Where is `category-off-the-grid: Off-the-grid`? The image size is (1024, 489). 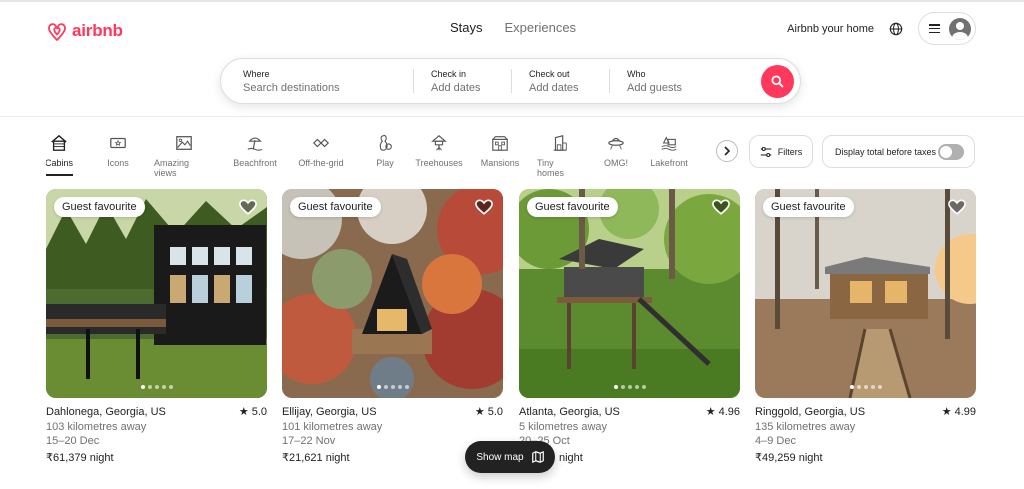
category-off-the-grid: Off-the-grid is located at coordinates (321, 156).